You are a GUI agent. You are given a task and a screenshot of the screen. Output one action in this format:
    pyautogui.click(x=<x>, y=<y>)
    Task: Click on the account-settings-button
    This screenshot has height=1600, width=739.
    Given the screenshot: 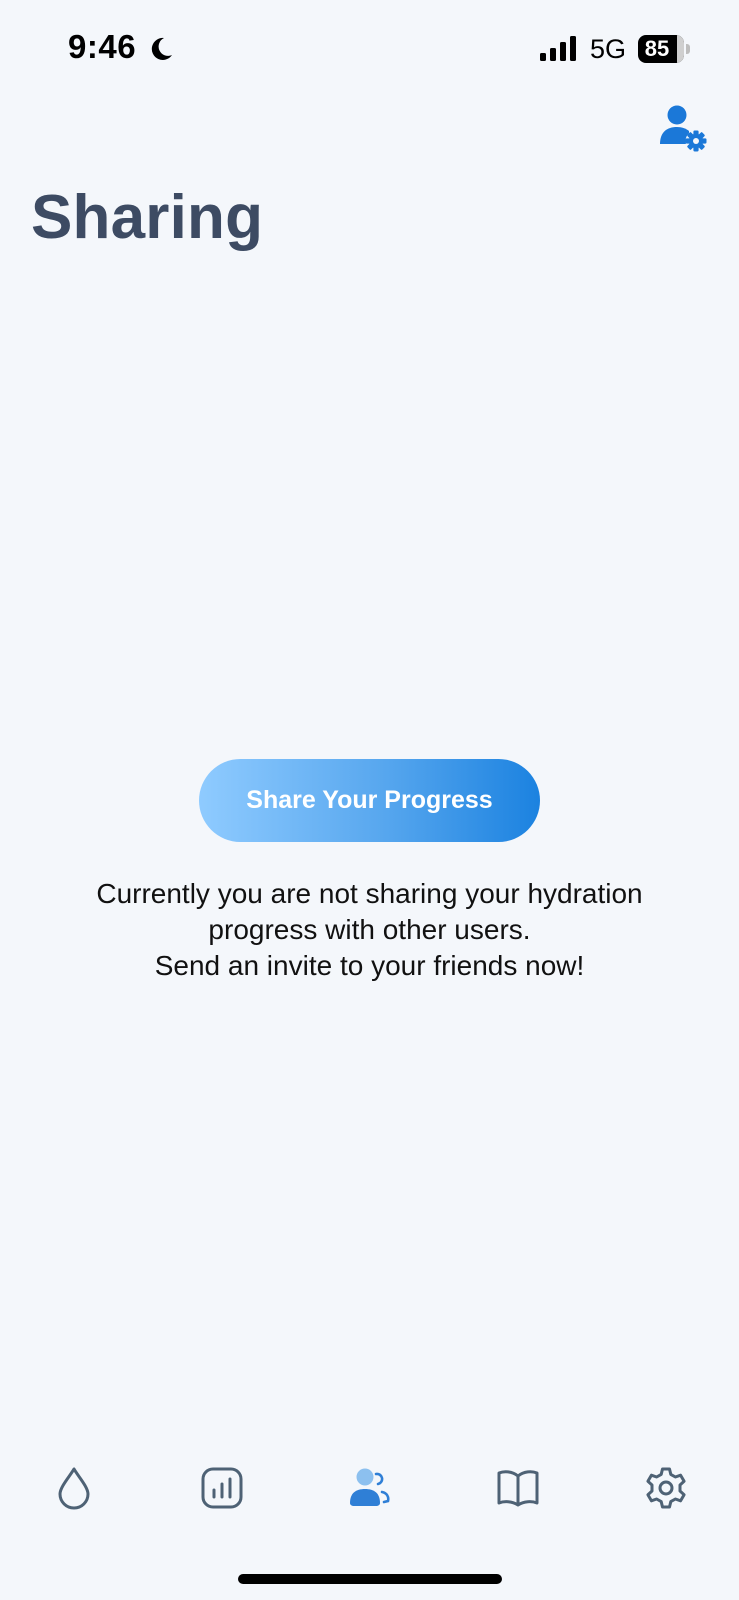 What is the action you would take?
    pyautogui.click(x=686, y=130)
    